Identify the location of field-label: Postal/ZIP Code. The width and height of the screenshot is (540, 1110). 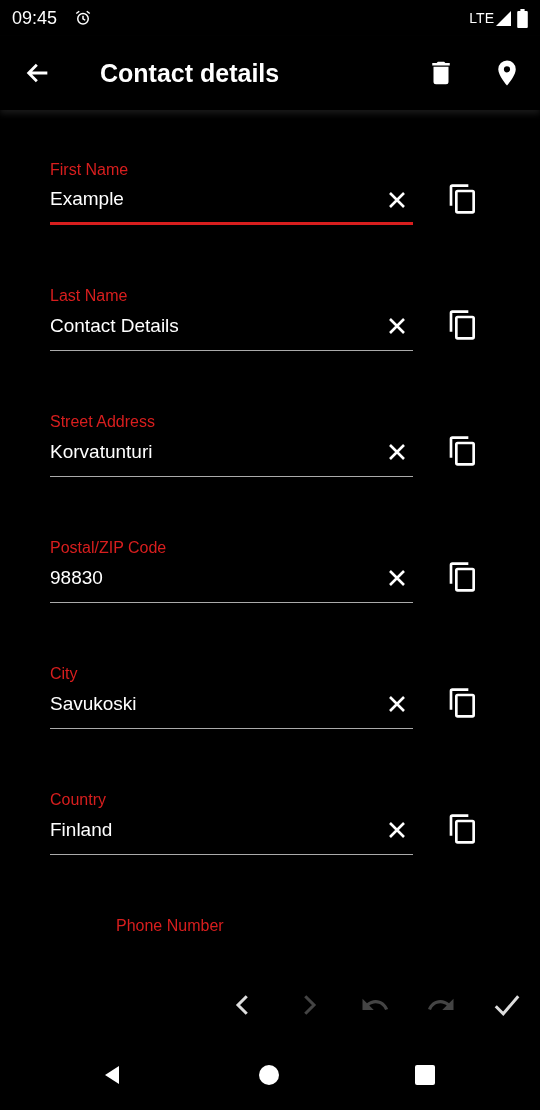
(109, 548).